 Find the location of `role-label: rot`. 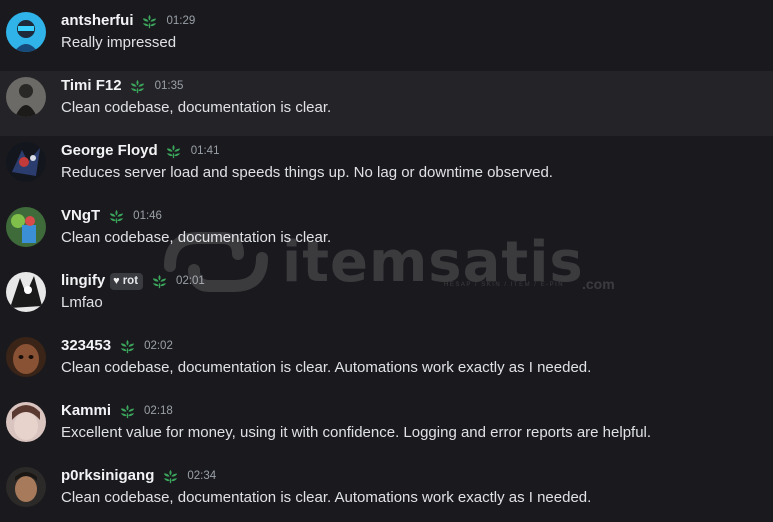

role-label: rot is located at coordinates (130, 281).